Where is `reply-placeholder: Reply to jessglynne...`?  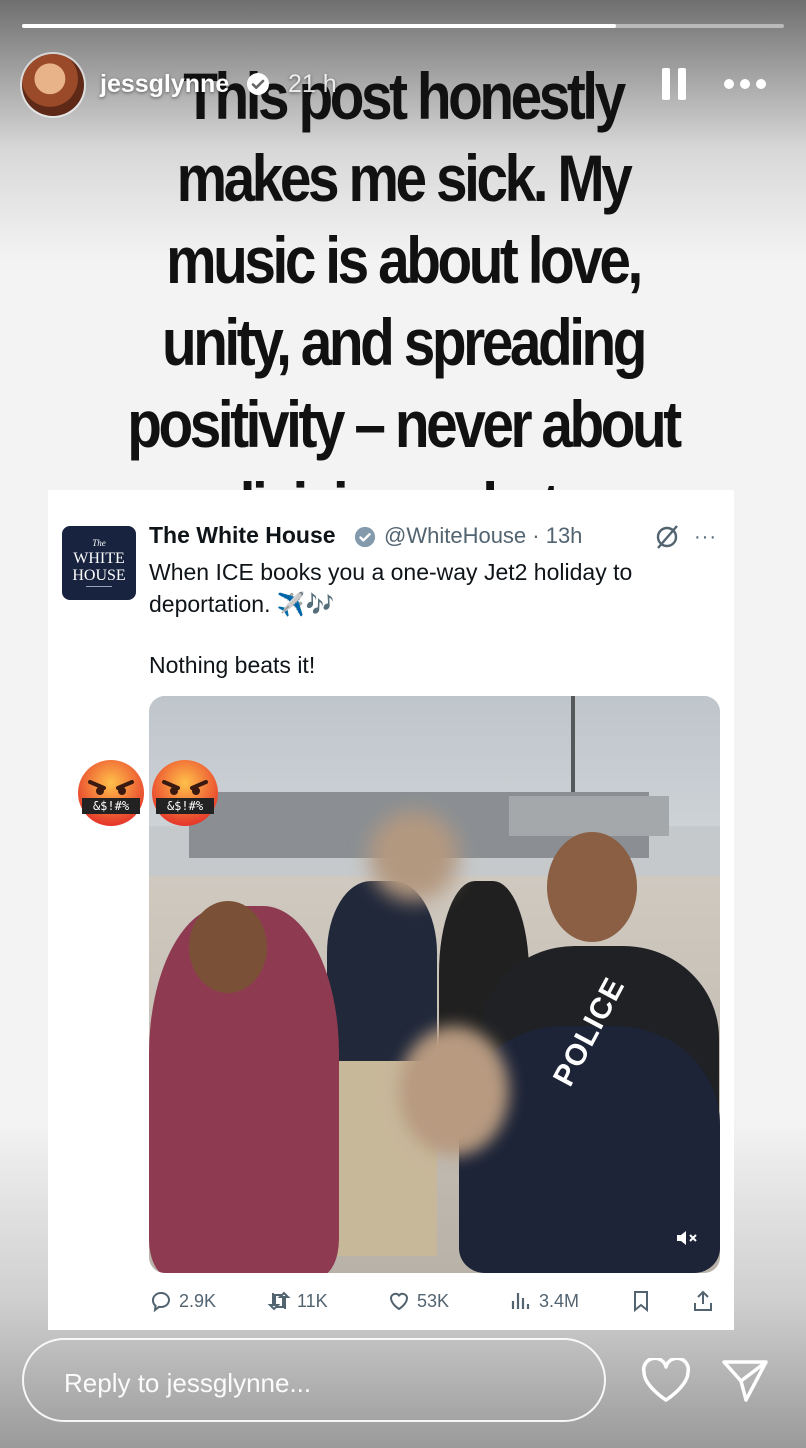
reply-placeholder: Reply to jessglynne... is located at coordinates (188, 1383).